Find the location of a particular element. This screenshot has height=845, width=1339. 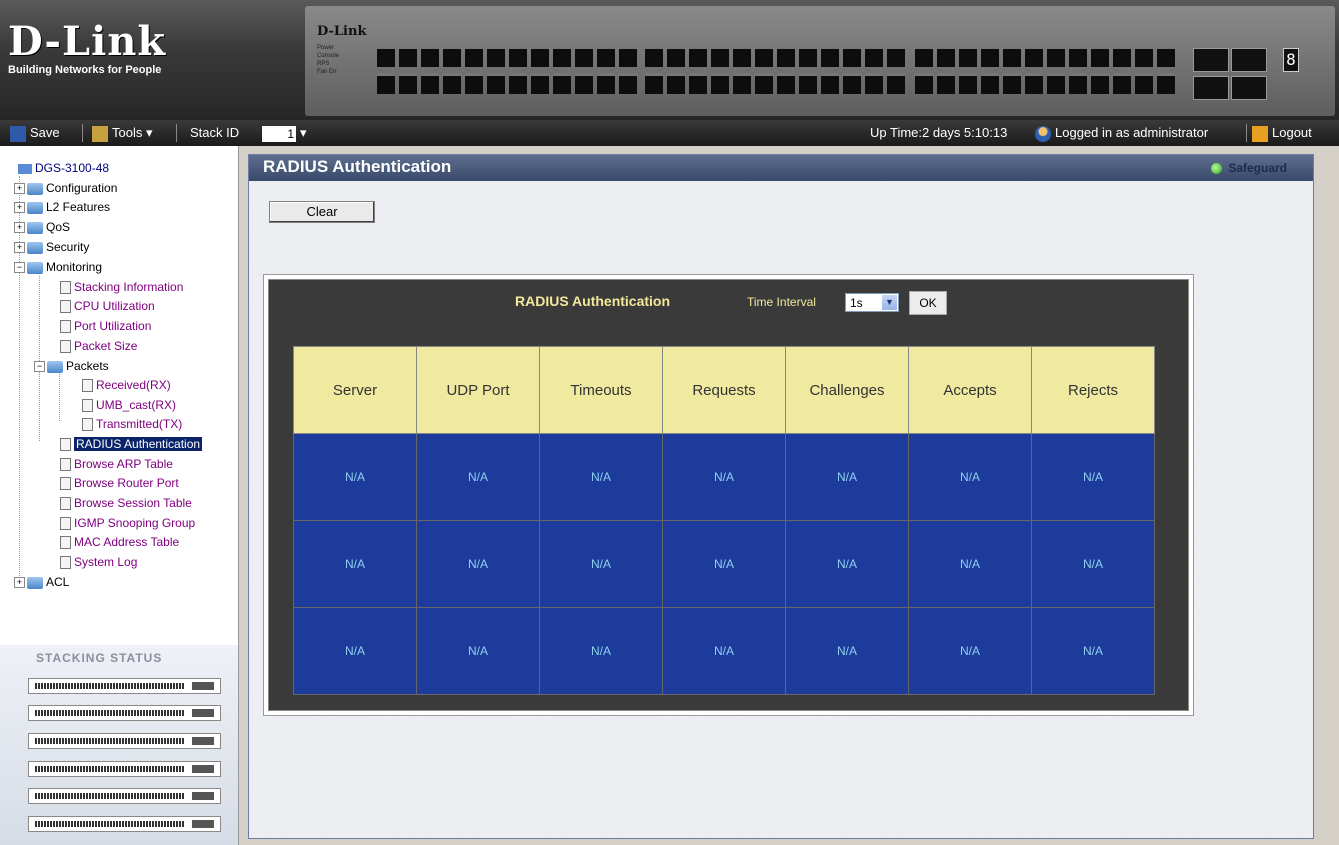

chevron-down-icon: ▼ is located at coordinates (889, 302).